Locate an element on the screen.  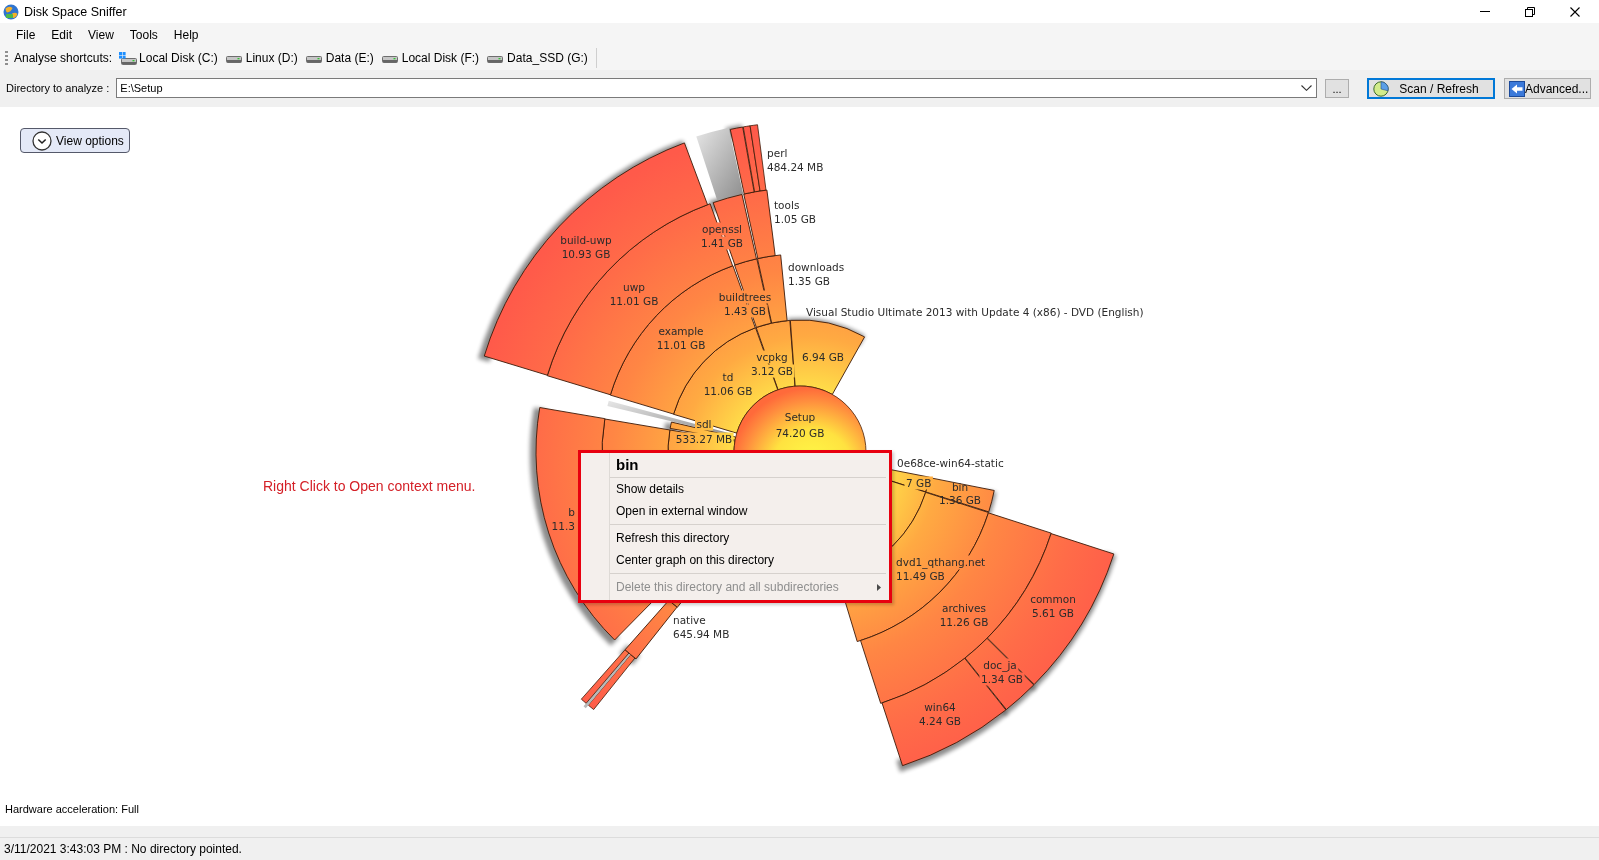
shortcuts-label: Analyse shortcuts: is located at coordinates (63, 58).